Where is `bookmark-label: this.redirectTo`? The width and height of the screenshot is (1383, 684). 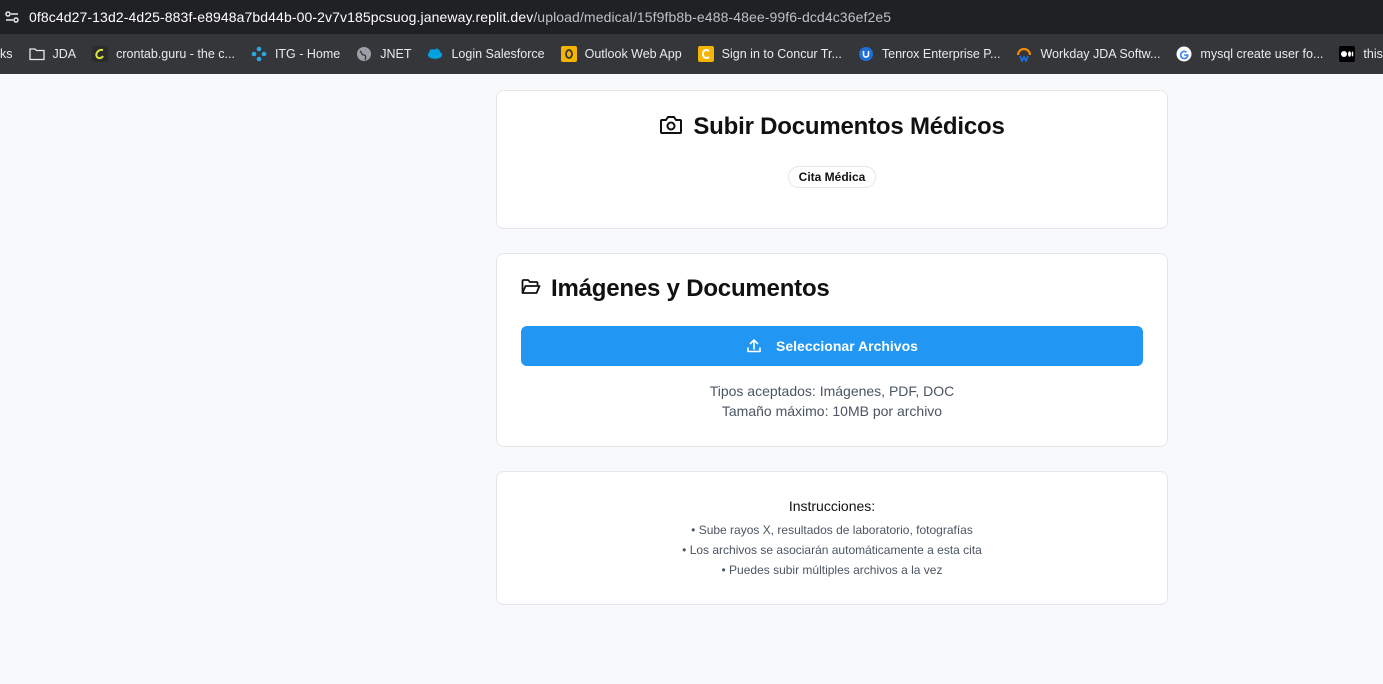 bookmark-label: this.redirectTo is located at coordinates (1373, 54).